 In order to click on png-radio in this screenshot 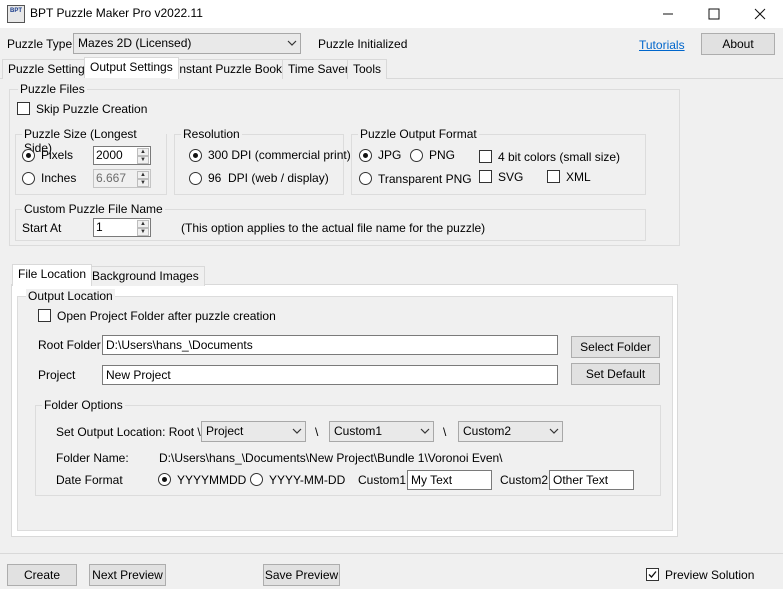, I will do `click(416, 155)`.